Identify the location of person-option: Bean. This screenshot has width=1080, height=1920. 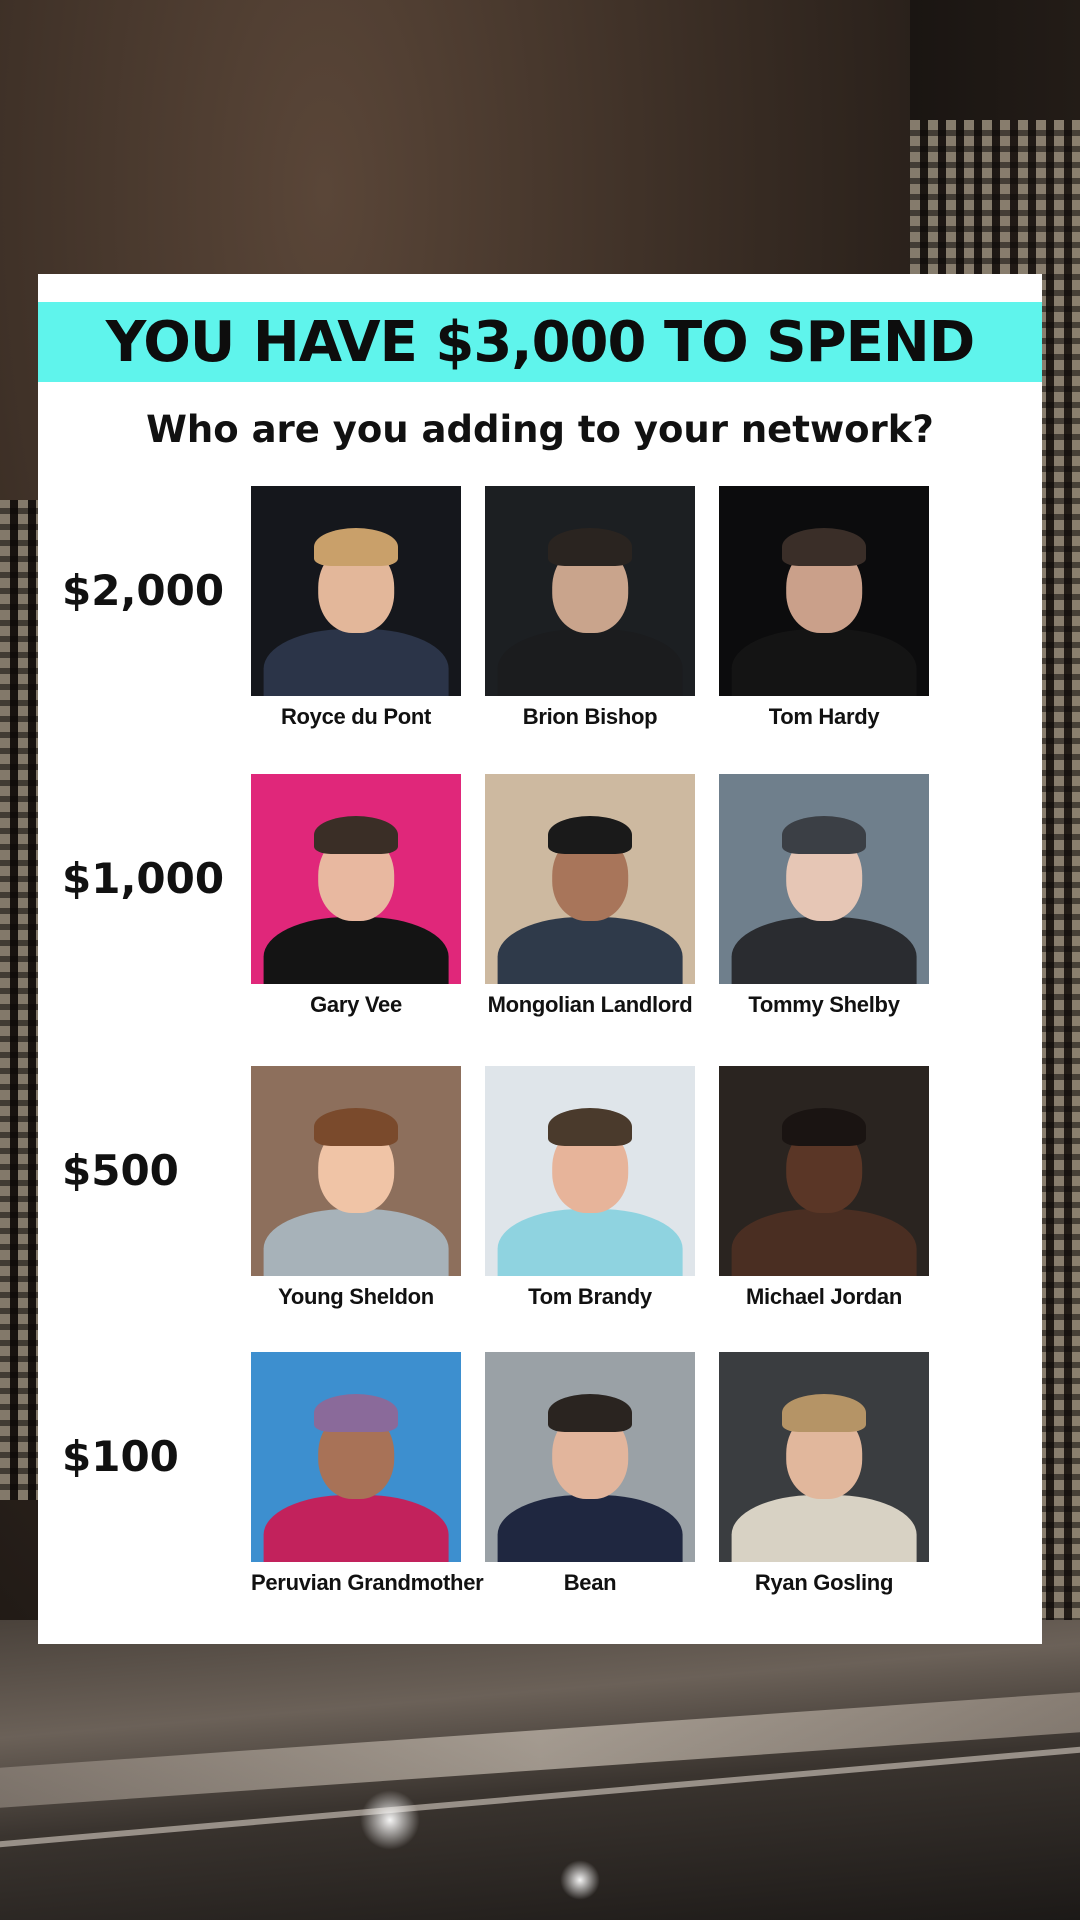
(590, 1474).